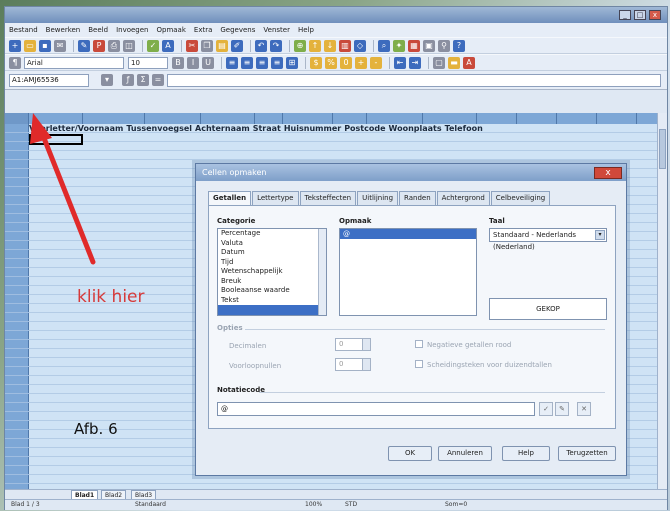 Image resolution: width=670 pixels, height=511 pixels. I want to click on add-decimal-icon: +, so click(361, 62).